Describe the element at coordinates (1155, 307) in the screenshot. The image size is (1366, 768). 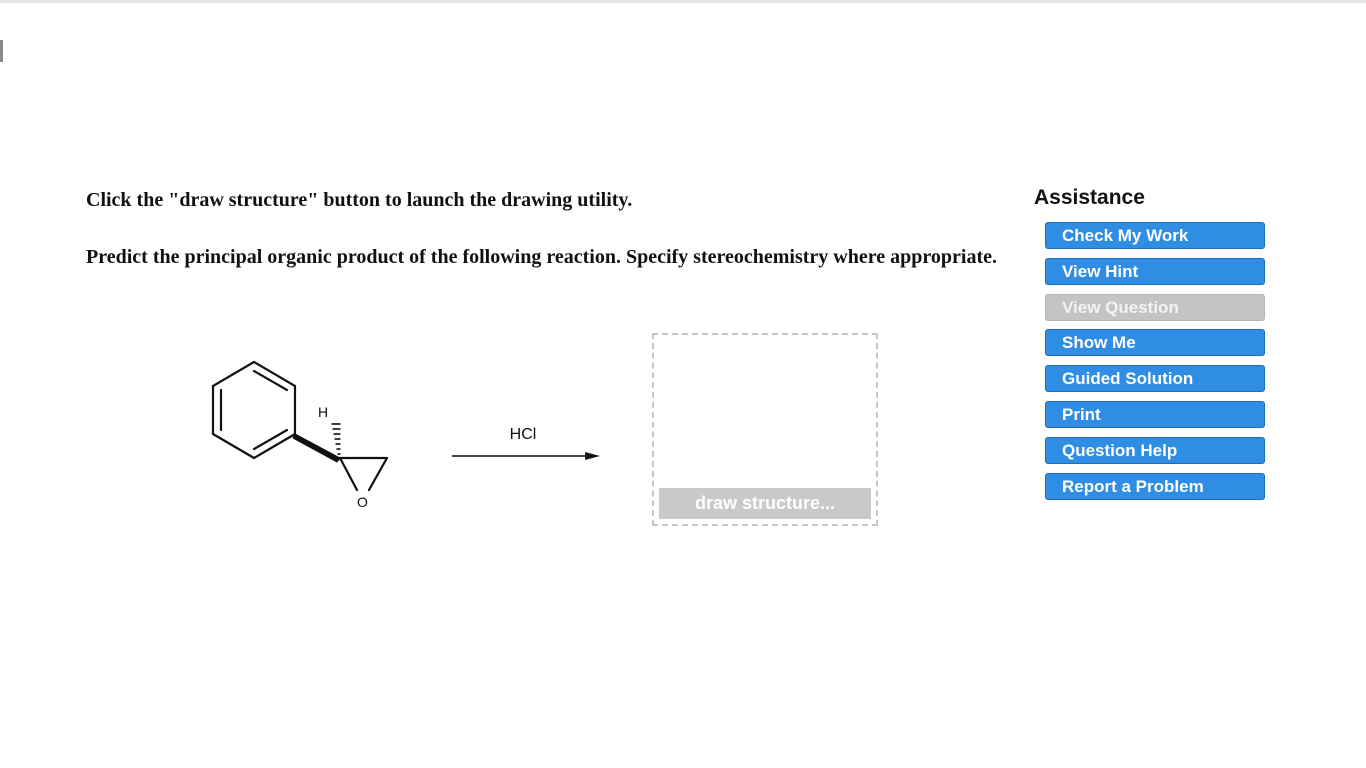
I see `view-question-button: View Question` at that location.